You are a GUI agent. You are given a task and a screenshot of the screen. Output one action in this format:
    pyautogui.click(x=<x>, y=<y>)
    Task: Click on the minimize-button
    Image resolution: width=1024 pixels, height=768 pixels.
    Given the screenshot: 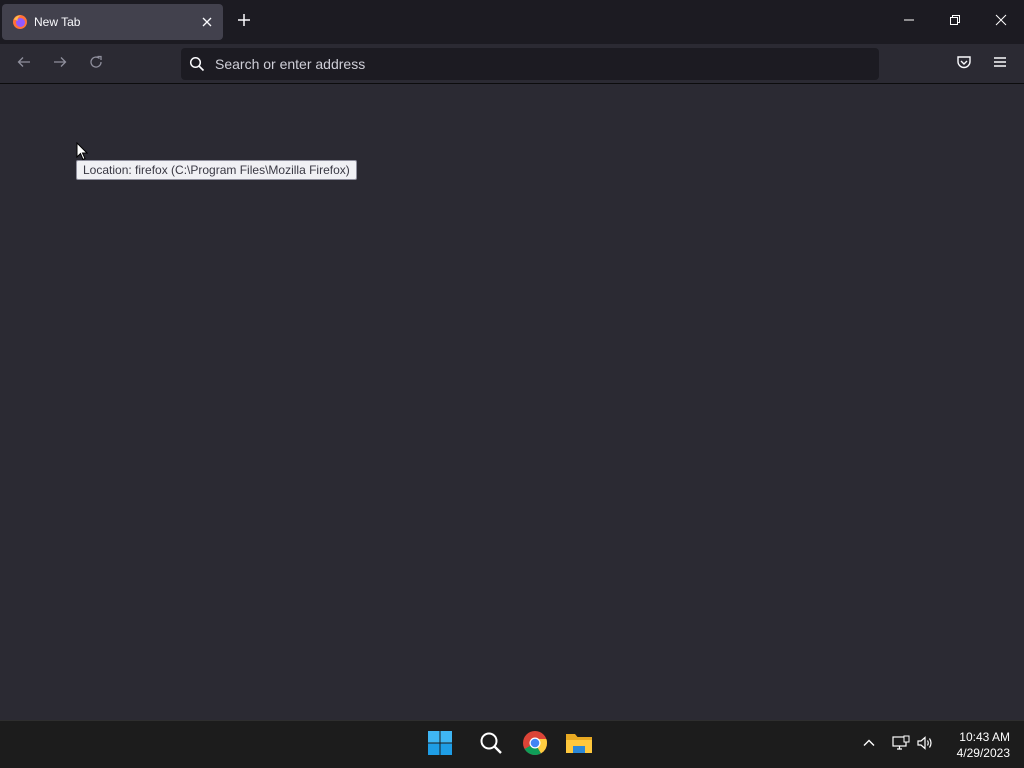 What is the action you would take?
    pyautogui.click(x=909, y=22)
    